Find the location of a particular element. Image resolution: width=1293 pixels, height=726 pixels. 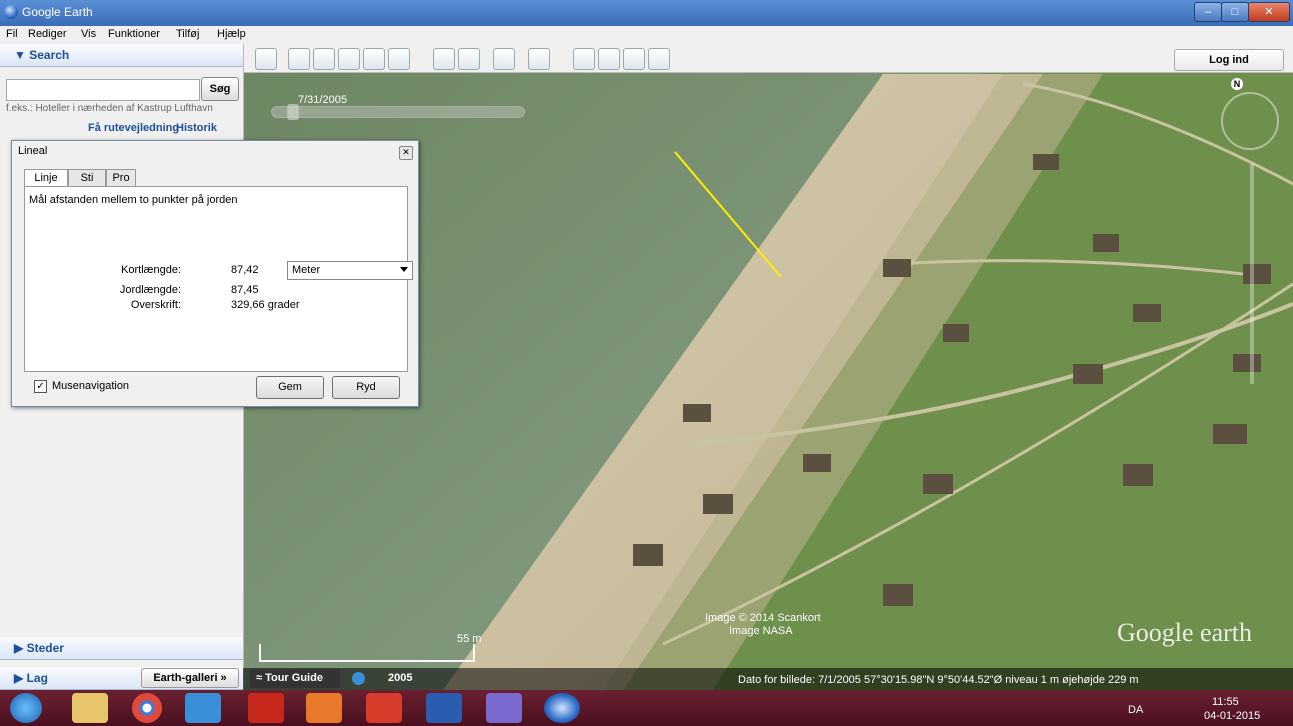

zoom-slider is located at coordinates (1252, 274).